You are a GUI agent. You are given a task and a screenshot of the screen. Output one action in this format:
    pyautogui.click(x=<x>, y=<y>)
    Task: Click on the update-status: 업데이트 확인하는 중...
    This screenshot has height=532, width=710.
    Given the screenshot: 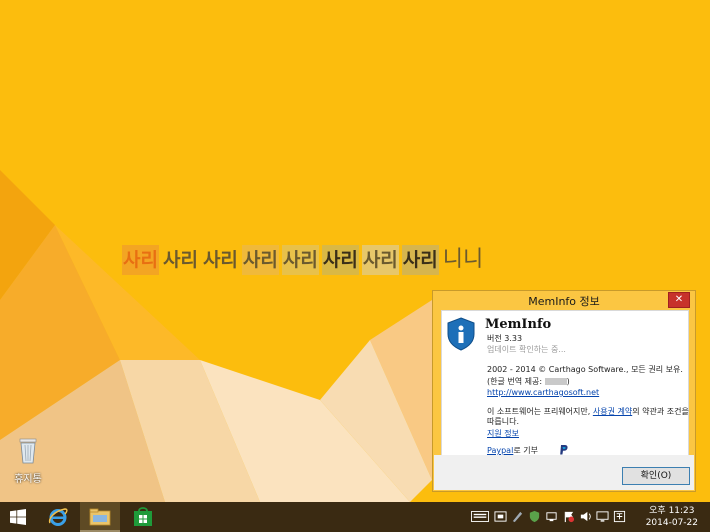 What is the action you would take?
    pyautogui.click(x=526, y=349)
    